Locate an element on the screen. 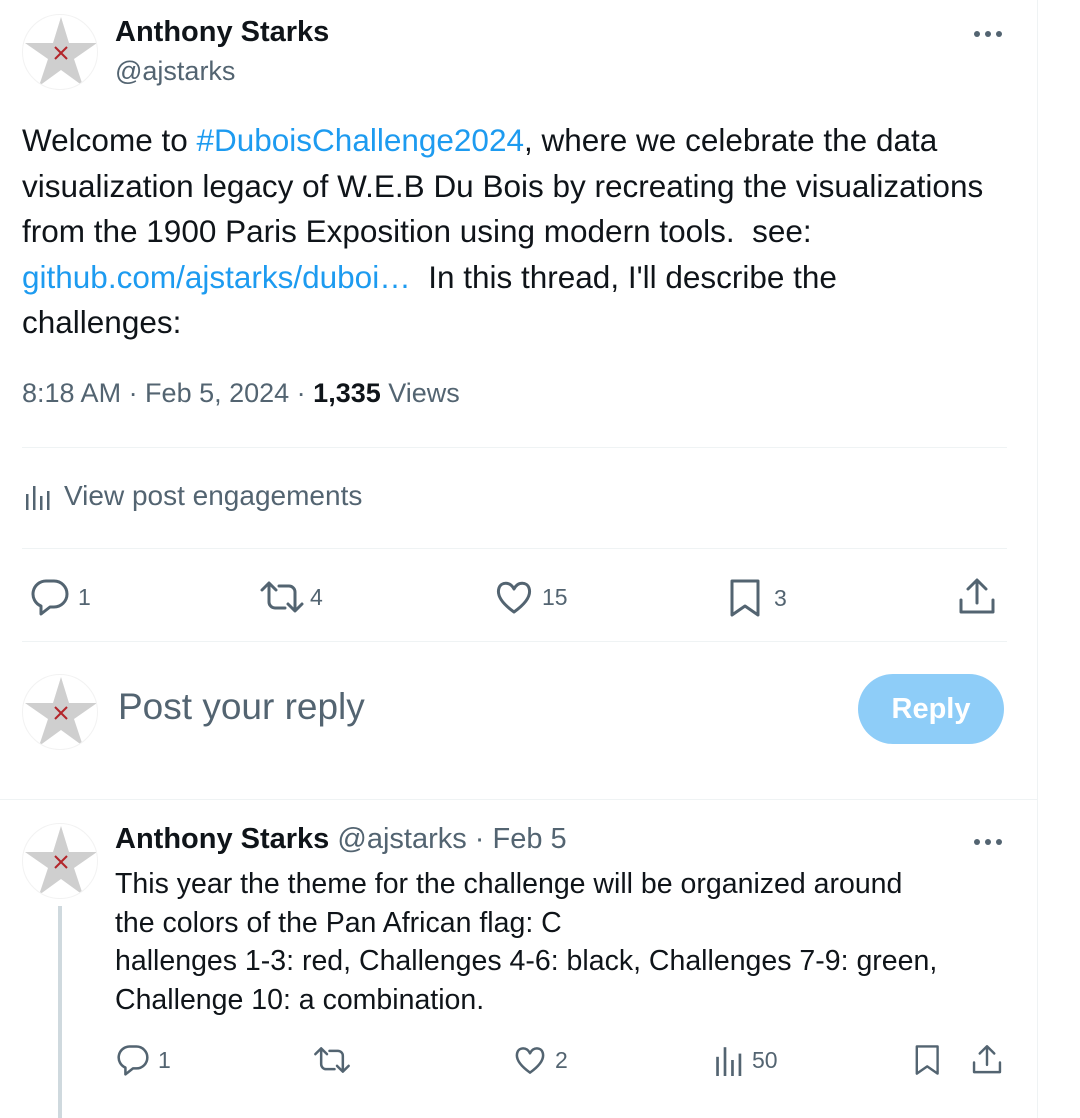 The width and height of the screenshot is (1080, 1118). hashtag-link: #DuboisChallenge2024 is located at coordinates (360, 140).